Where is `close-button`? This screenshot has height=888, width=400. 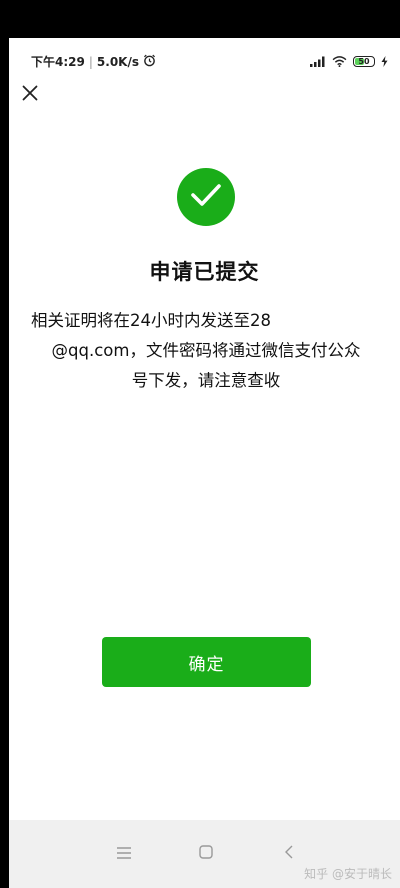
close-button is located at coordinates (30, 95).